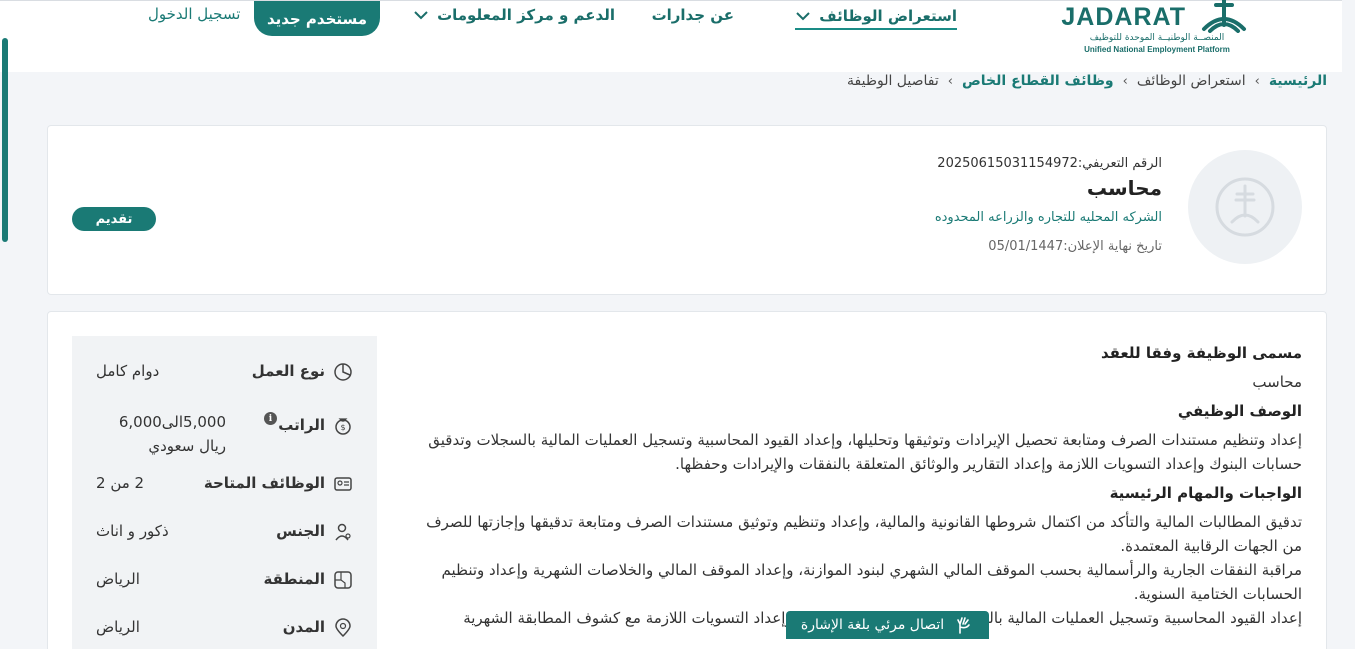 This screenshot has height=649, width=1355. What do you see at coordinates (1112, 246) in the screenshot?
I see `deadline-label: تاريخ نهاية الإعلان:` at bounding box center [1112, 246].